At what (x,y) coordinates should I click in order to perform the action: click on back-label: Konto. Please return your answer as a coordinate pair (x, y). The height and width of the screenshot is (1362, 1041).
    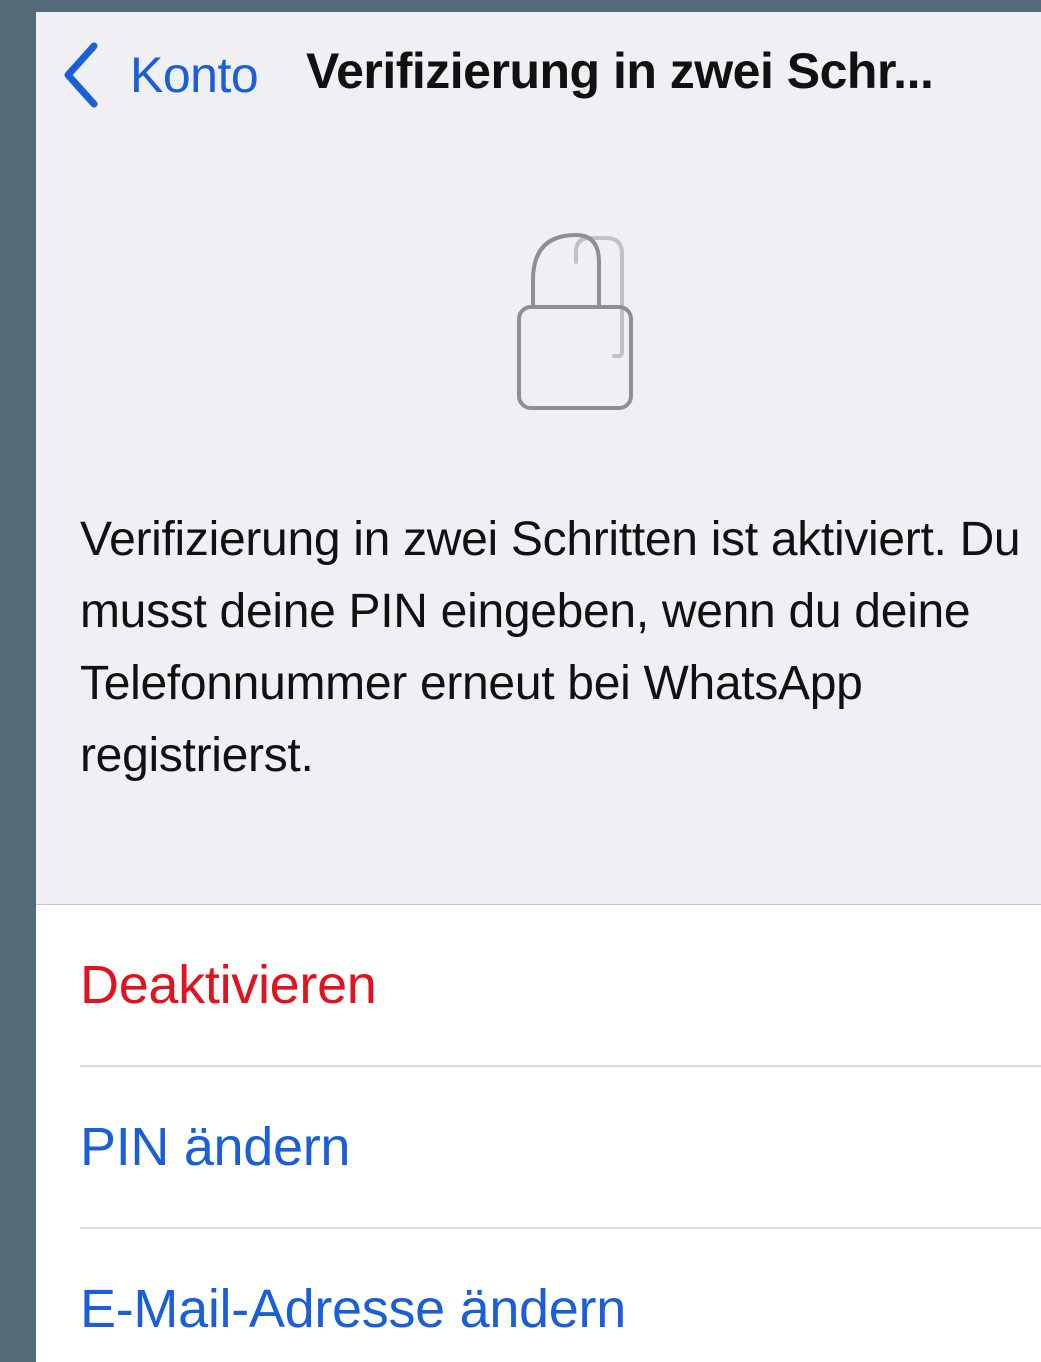
    Looking at the image, I should click on (194, 75).